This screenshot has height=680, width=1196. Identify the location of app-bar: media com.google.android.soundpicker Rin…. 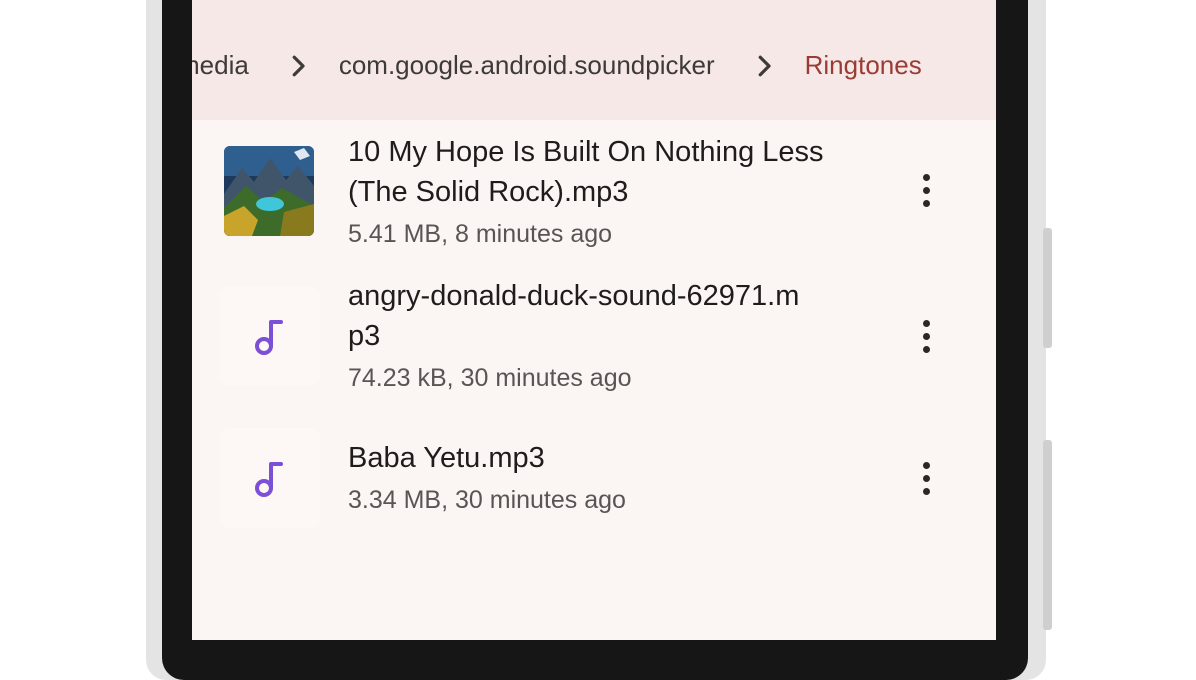
(594, 60).